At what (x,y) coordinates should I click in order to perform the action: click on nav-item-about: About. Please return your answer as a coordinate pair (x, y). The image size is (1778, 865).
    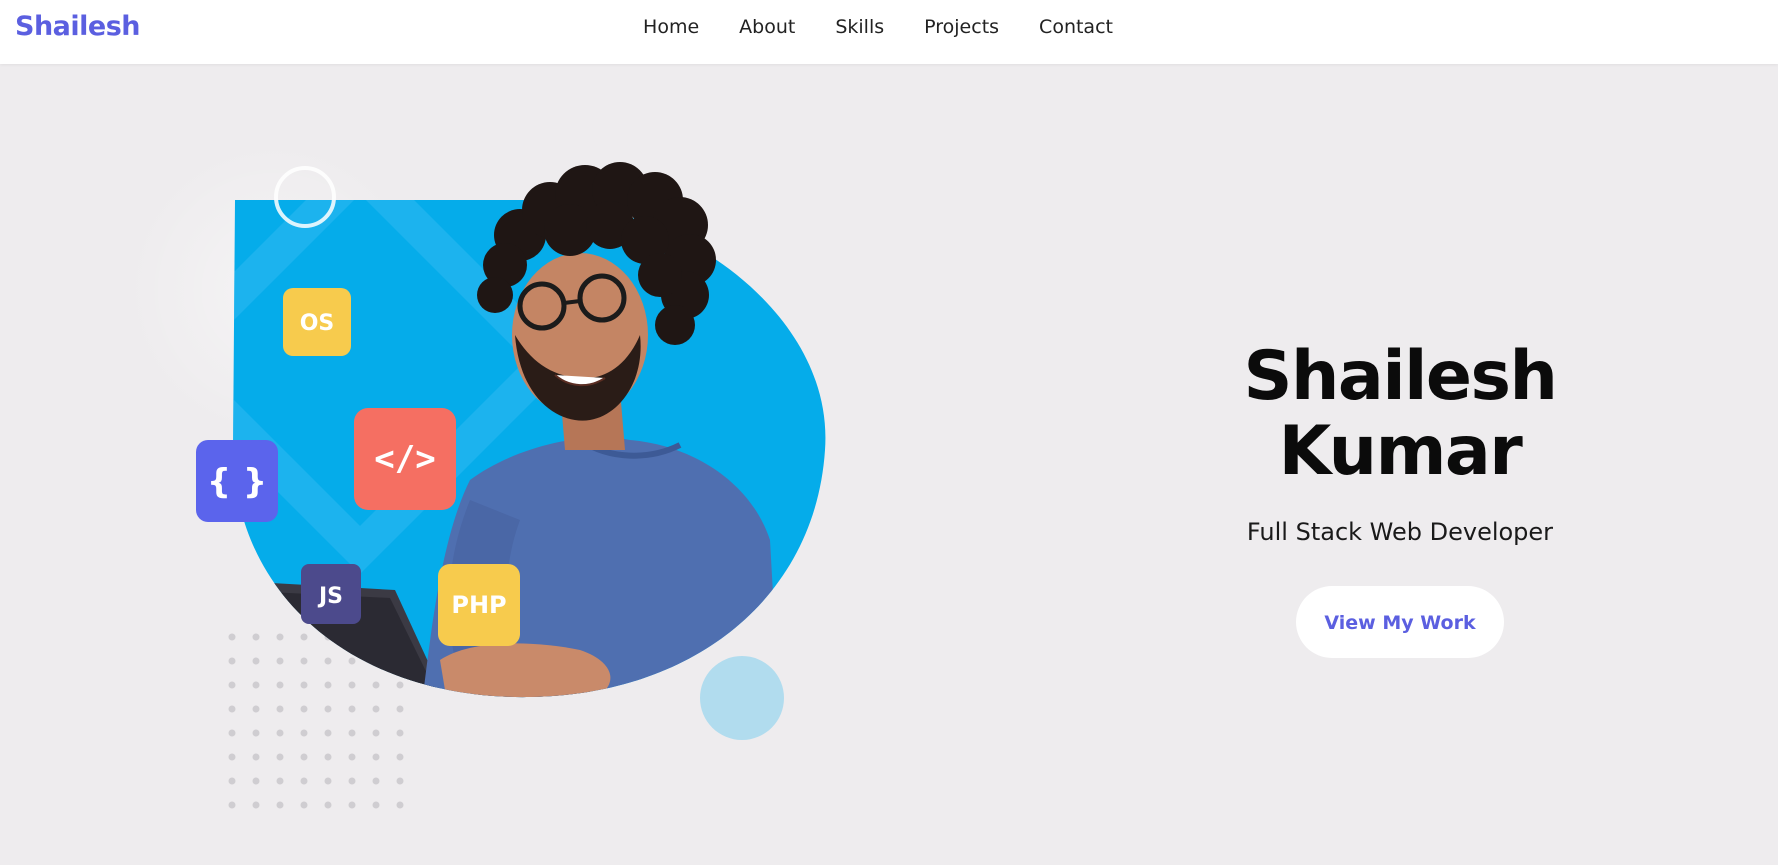
    Looking at the image, I should click on (767, 27).